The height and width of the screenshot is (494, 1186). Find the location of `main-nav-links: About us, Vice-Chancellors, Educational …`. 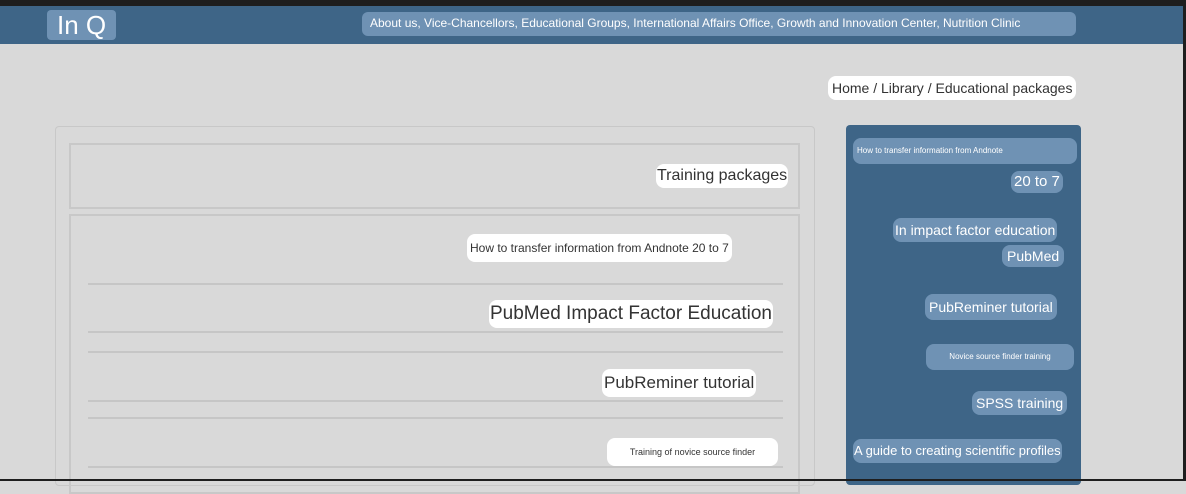

main-nav-links: About us, Vice-Chancellors, Educational … is located at coordinates (695, 23).